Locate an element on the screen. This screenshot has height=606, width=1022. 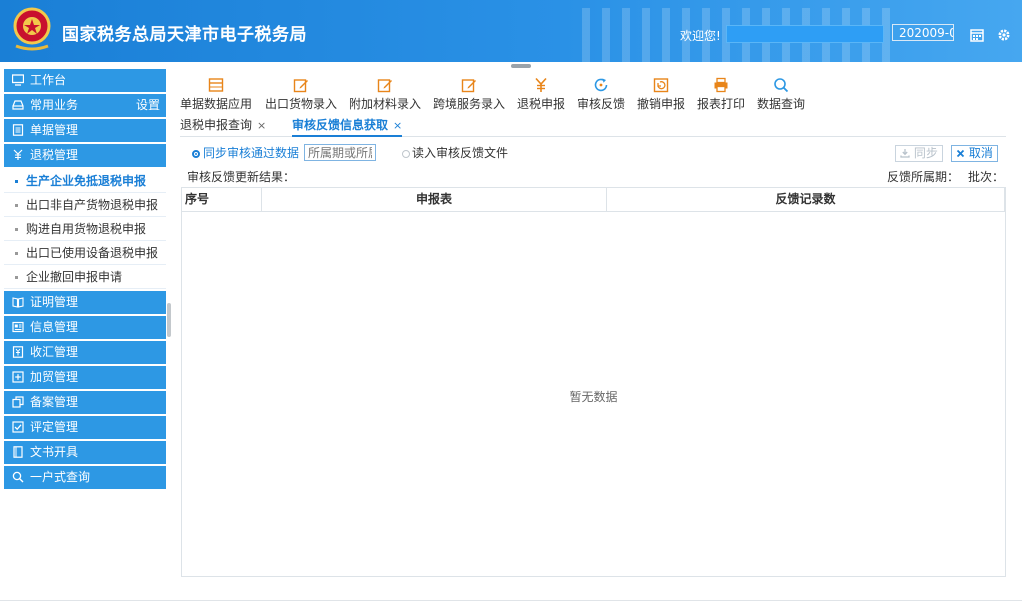
toolbar-audit-feedback-button: 审核反馈 is located at coordinates (601, 94).